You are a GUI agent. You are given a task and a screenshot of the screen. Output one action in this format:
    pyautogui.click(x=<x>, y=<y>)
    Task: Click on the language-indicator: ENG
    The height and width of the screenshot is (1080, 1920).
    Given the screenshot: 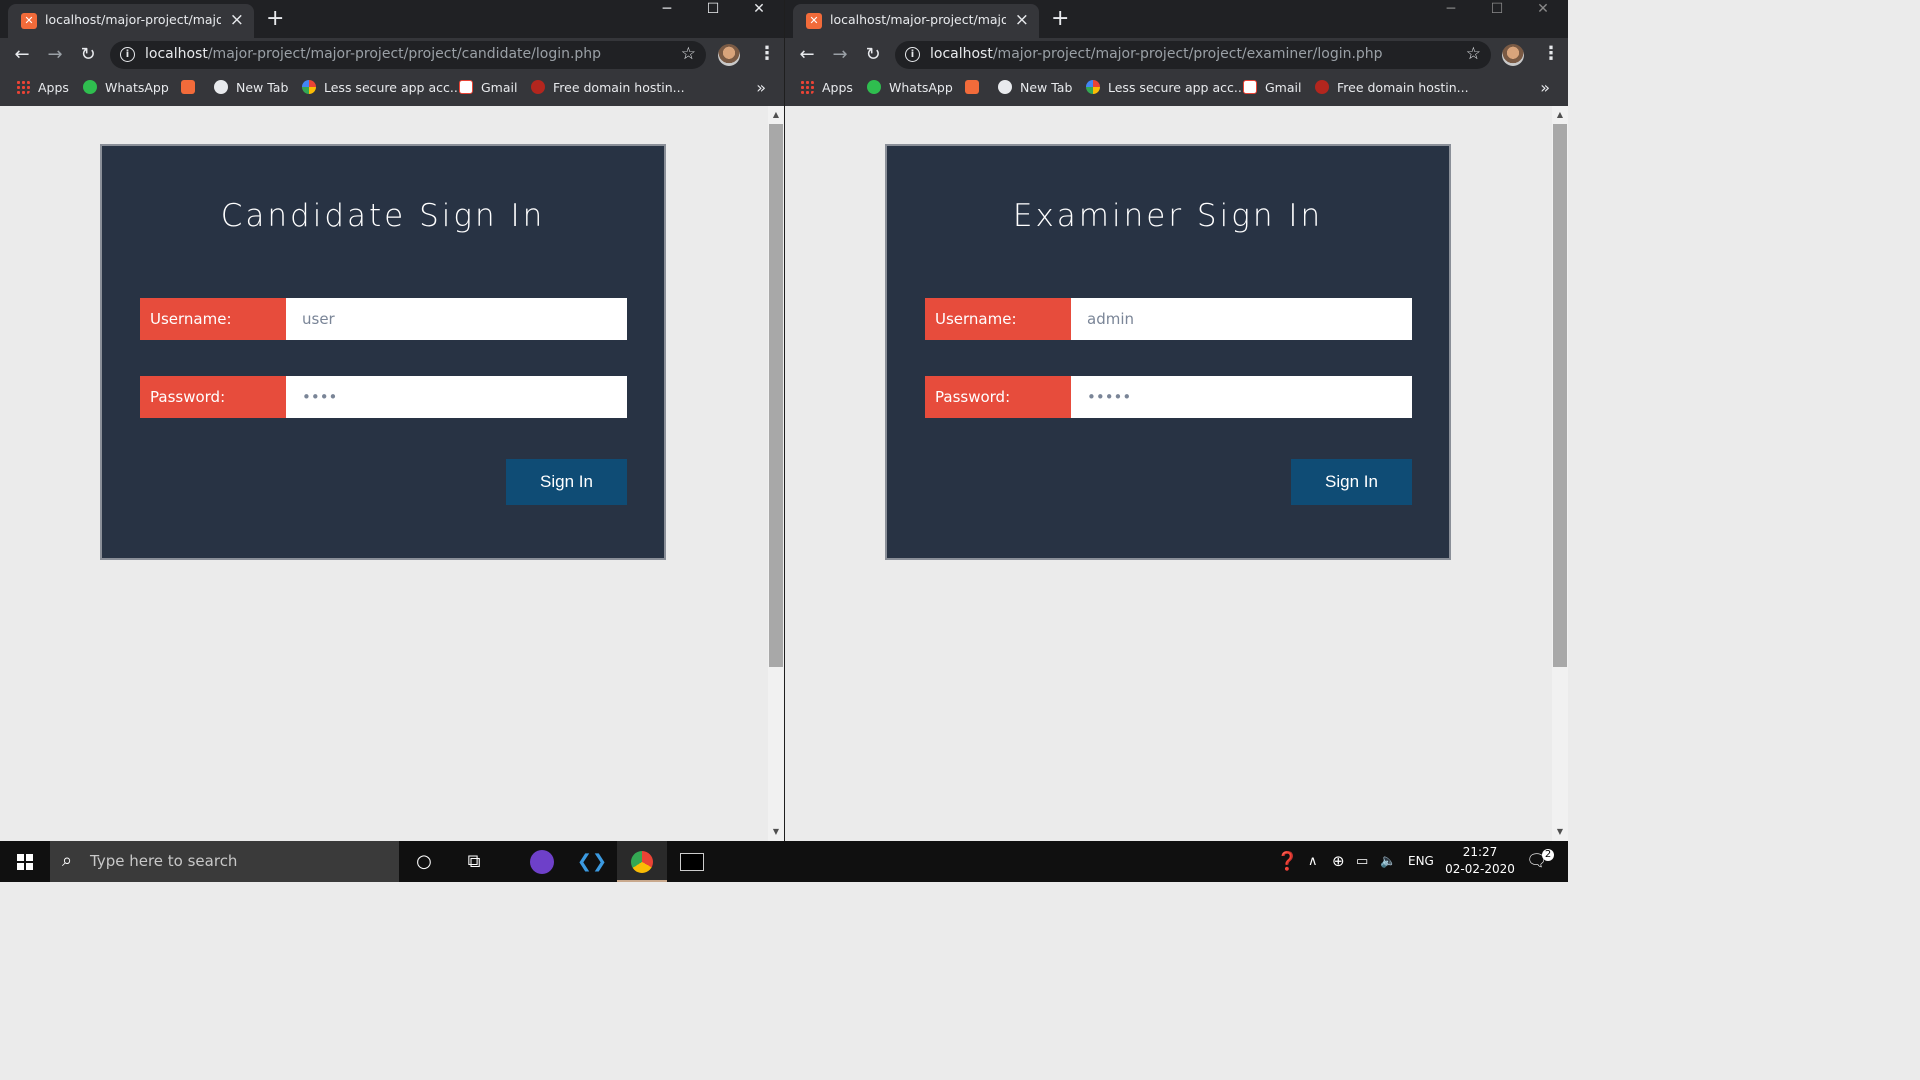 What is the action you would take?
    pyautogui.click(x=1421, y=861)
    